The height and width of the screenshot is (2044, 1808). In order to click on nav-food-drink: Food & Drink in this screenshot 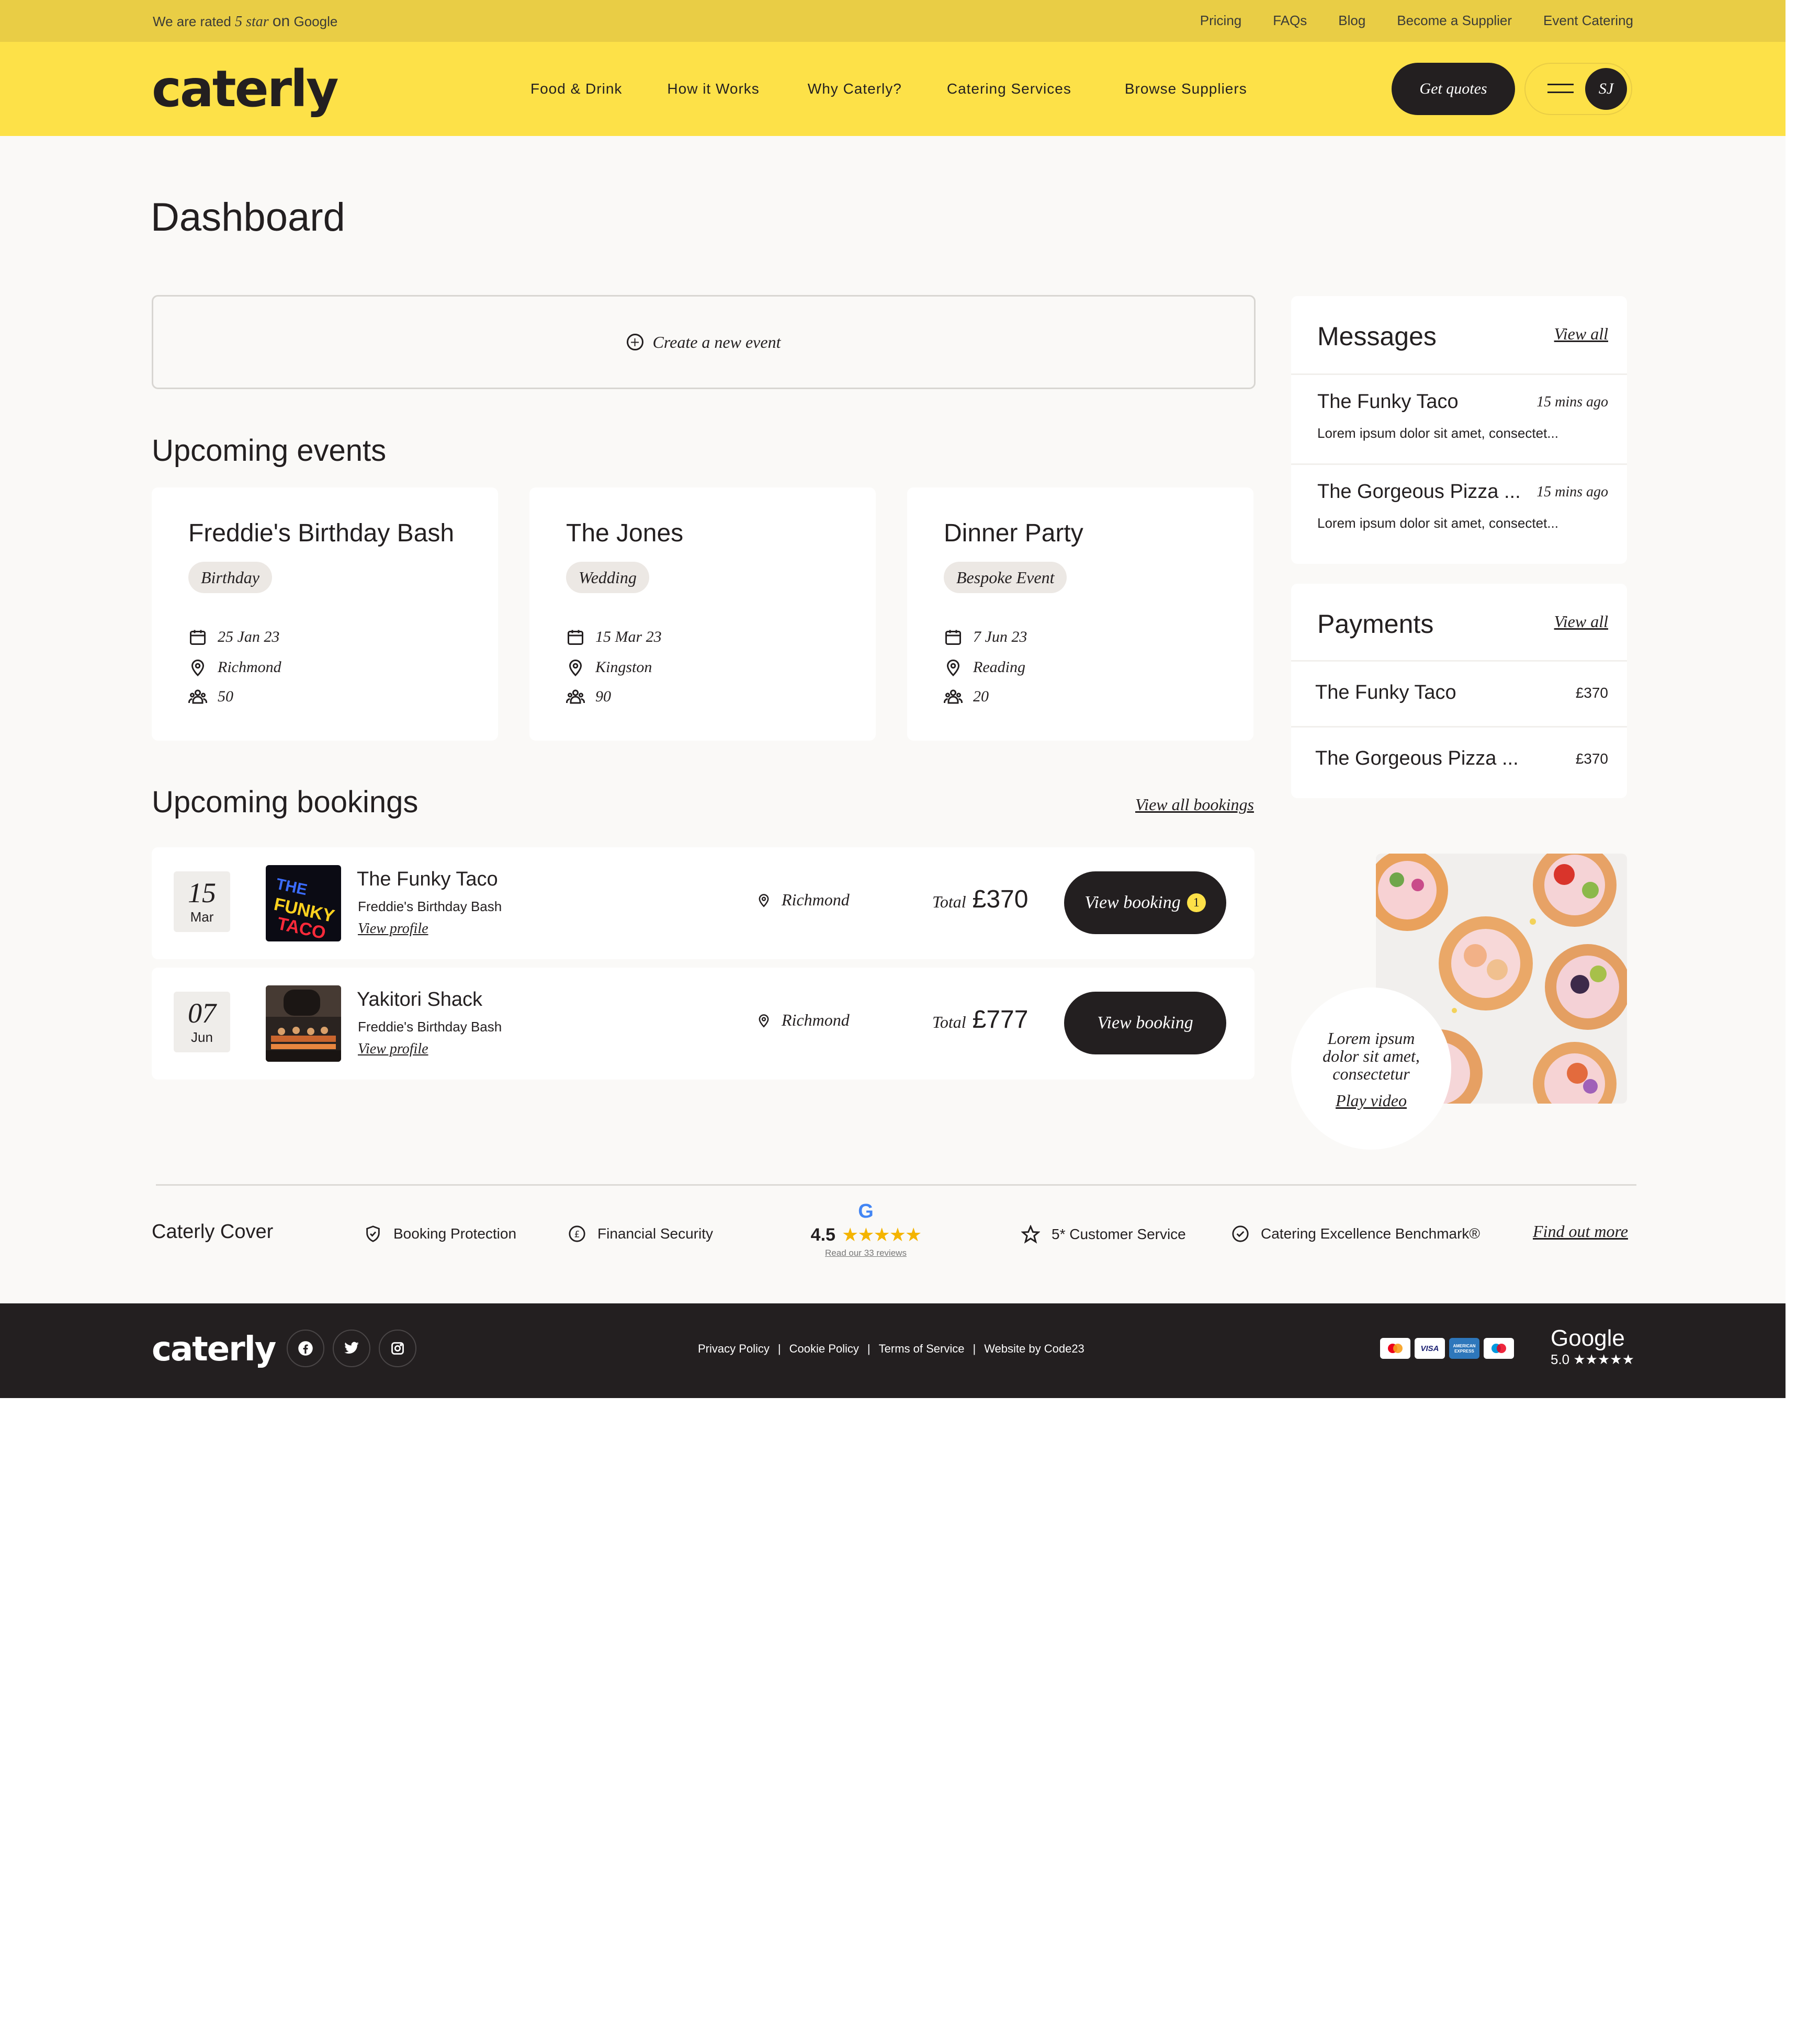, I will do `click(576, 89)`.